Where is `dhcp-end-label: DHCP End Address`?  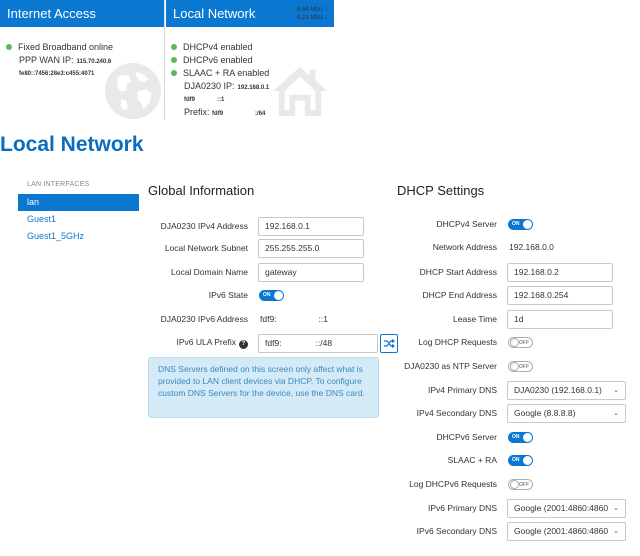
dhcp-end-label: DHCP End Address is located at coordinates (460, 295).